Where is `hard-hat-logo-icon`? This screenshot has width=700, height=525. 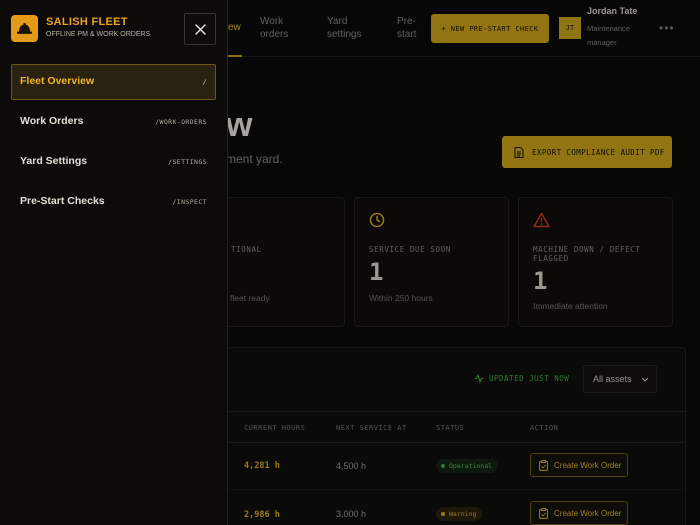
hard-hat-logo-icon is located at coordinates (24, 28).